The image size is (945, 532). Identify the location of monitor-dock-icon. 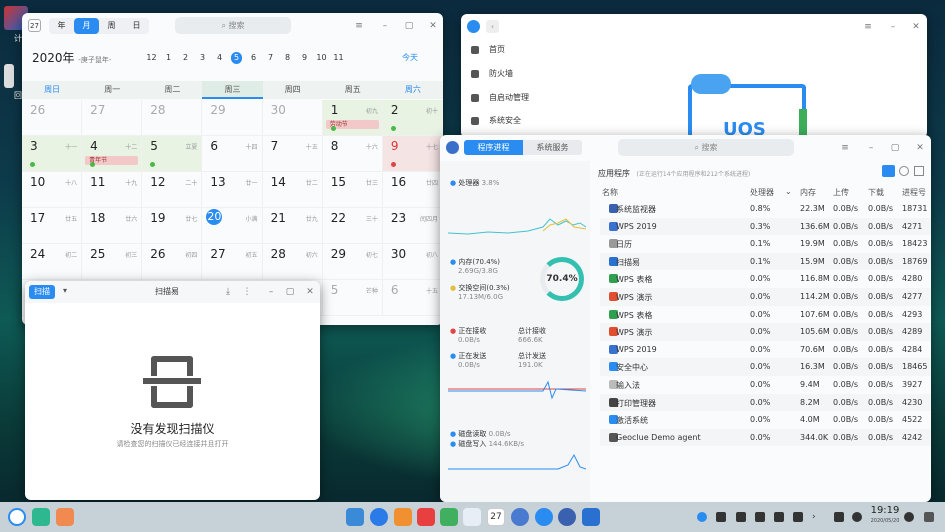
(567, 517).